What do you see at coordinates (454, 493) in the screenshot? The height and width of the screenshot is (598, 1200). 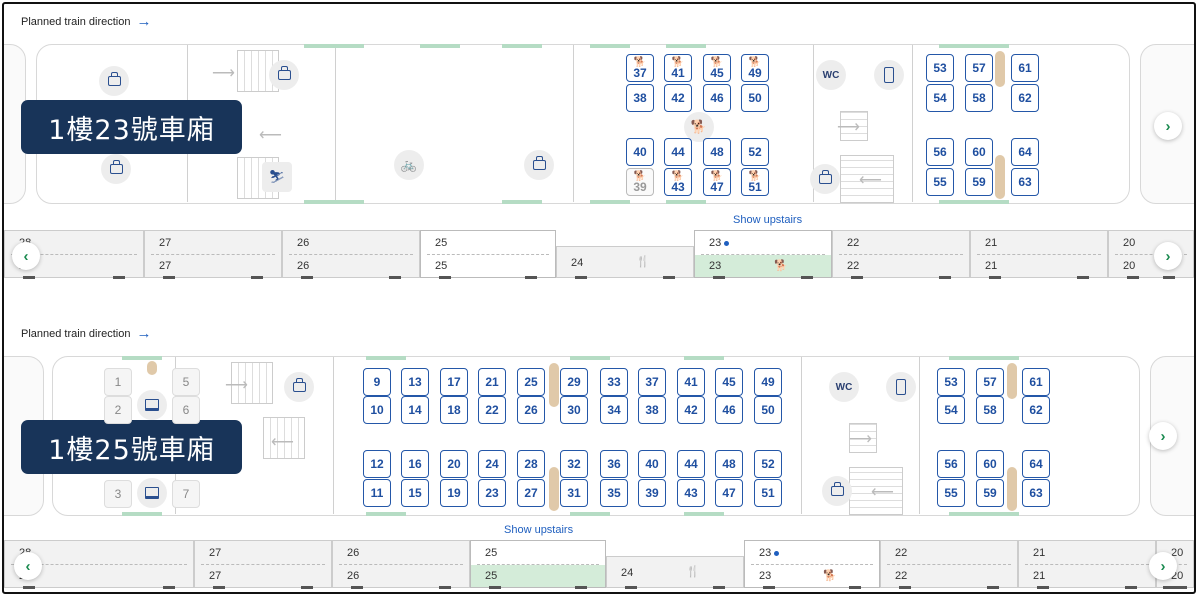 I see `seat-19: 19` at bounding box center [454, 493].